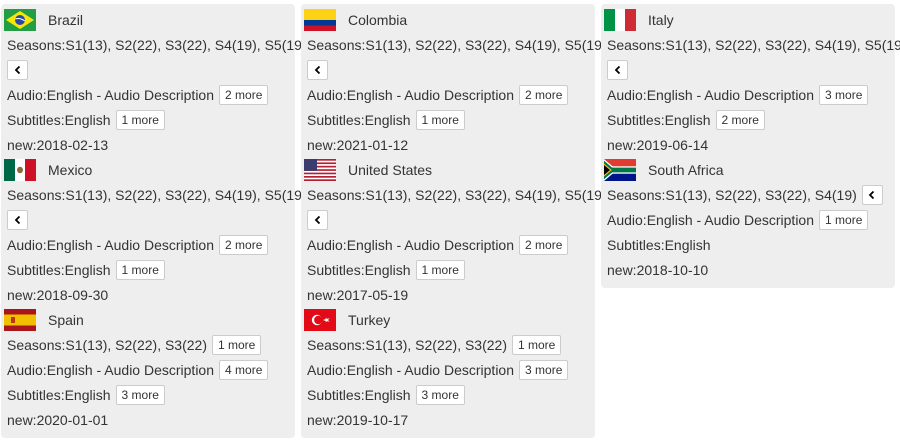 The height and width of the screenshot is (441, 900). Describe the element at coordinates (66, 20) in the screenshot. I see `country-name: Brazil` at that location.